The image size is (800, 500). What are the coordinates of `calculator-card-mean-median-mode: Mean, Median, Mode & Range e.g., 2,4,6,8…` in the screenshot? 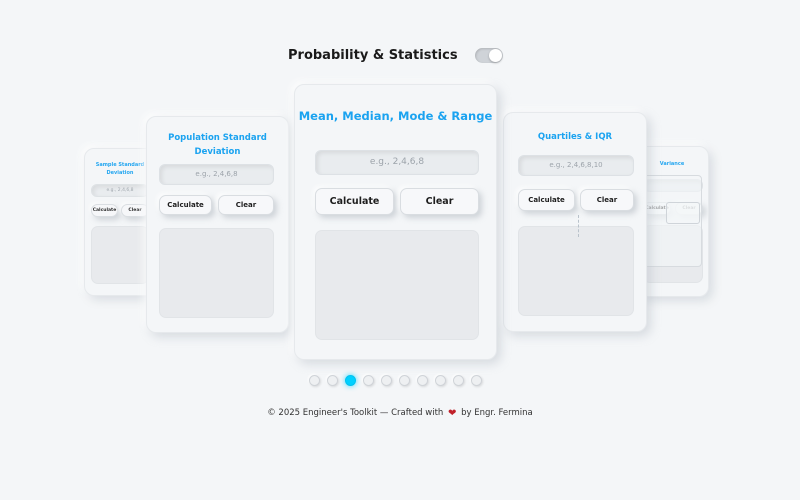 It's located at (395, 222).